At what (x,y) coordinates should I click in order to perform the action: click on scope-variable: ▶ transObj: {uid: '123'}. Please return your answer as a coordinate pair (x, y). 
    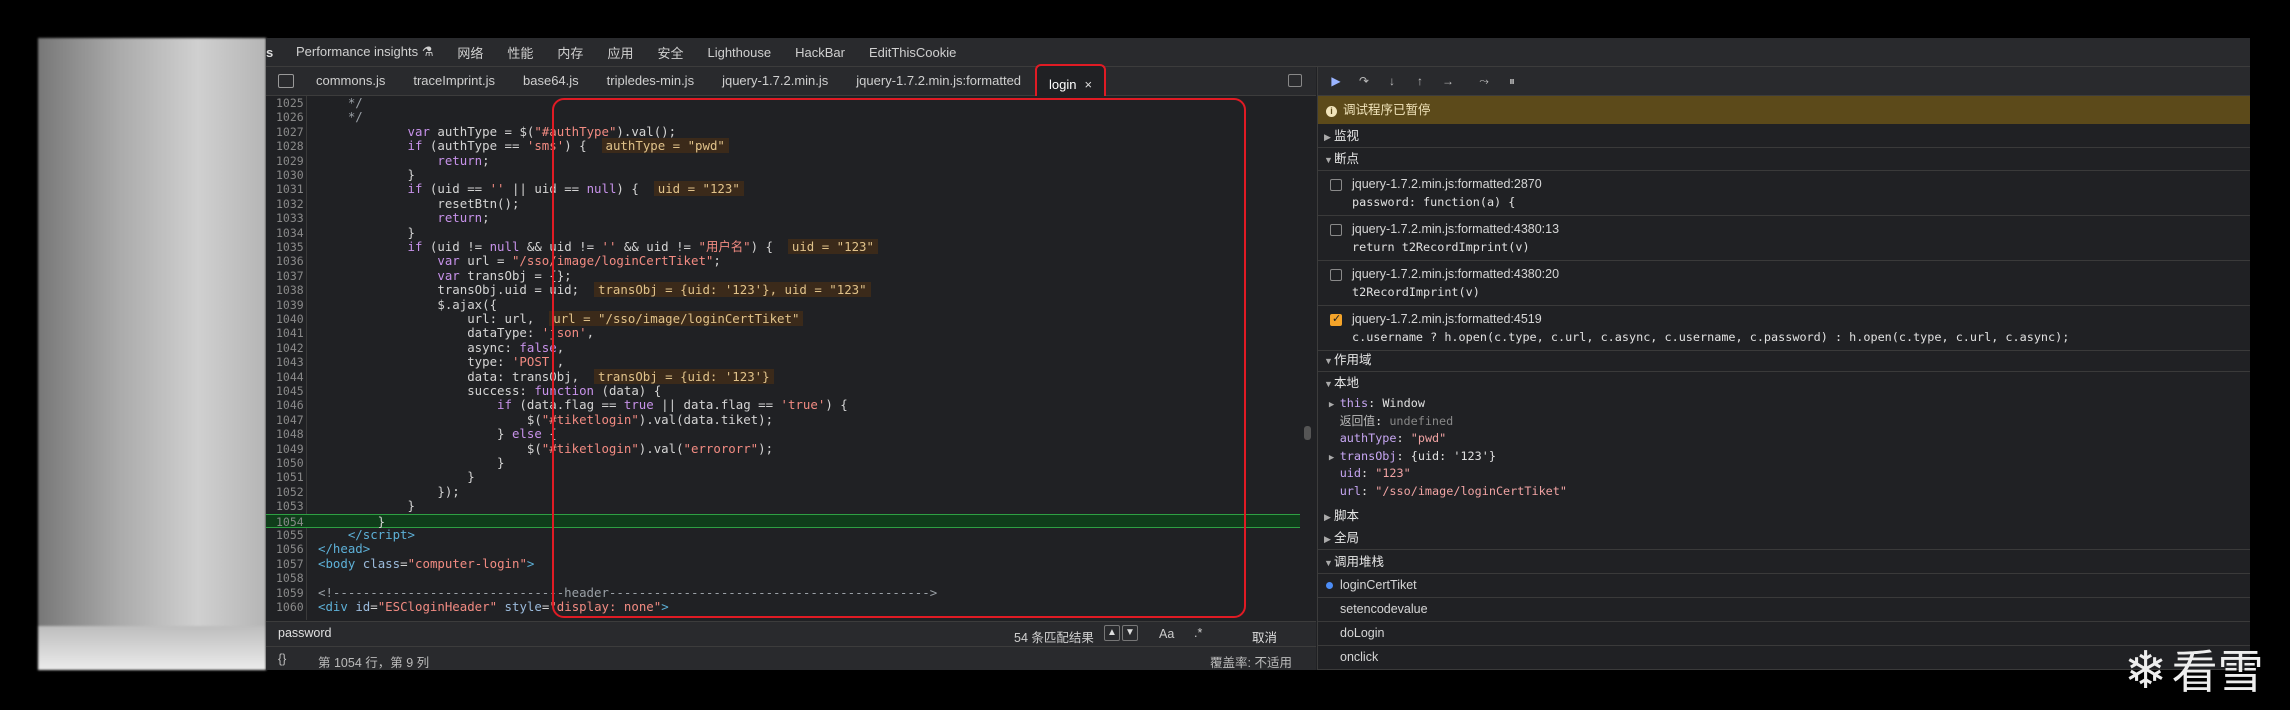
    Looking at the image, I should click on (1784, 456).